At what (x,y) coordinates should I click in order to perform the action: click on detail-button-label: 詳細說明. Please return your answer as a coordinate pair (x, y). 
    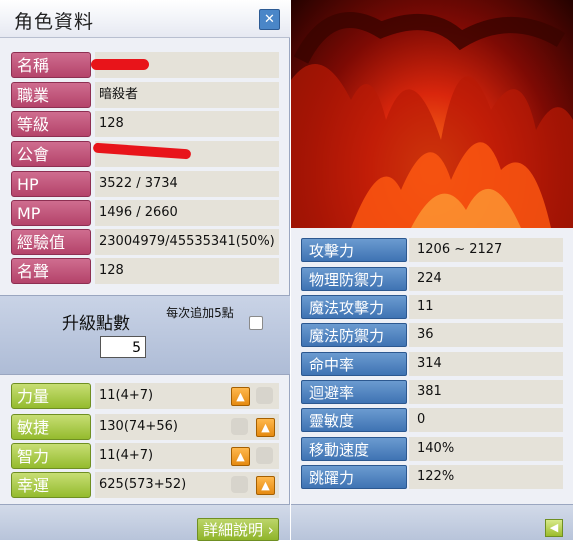
    Looking at the image, I should click on (233, 530).